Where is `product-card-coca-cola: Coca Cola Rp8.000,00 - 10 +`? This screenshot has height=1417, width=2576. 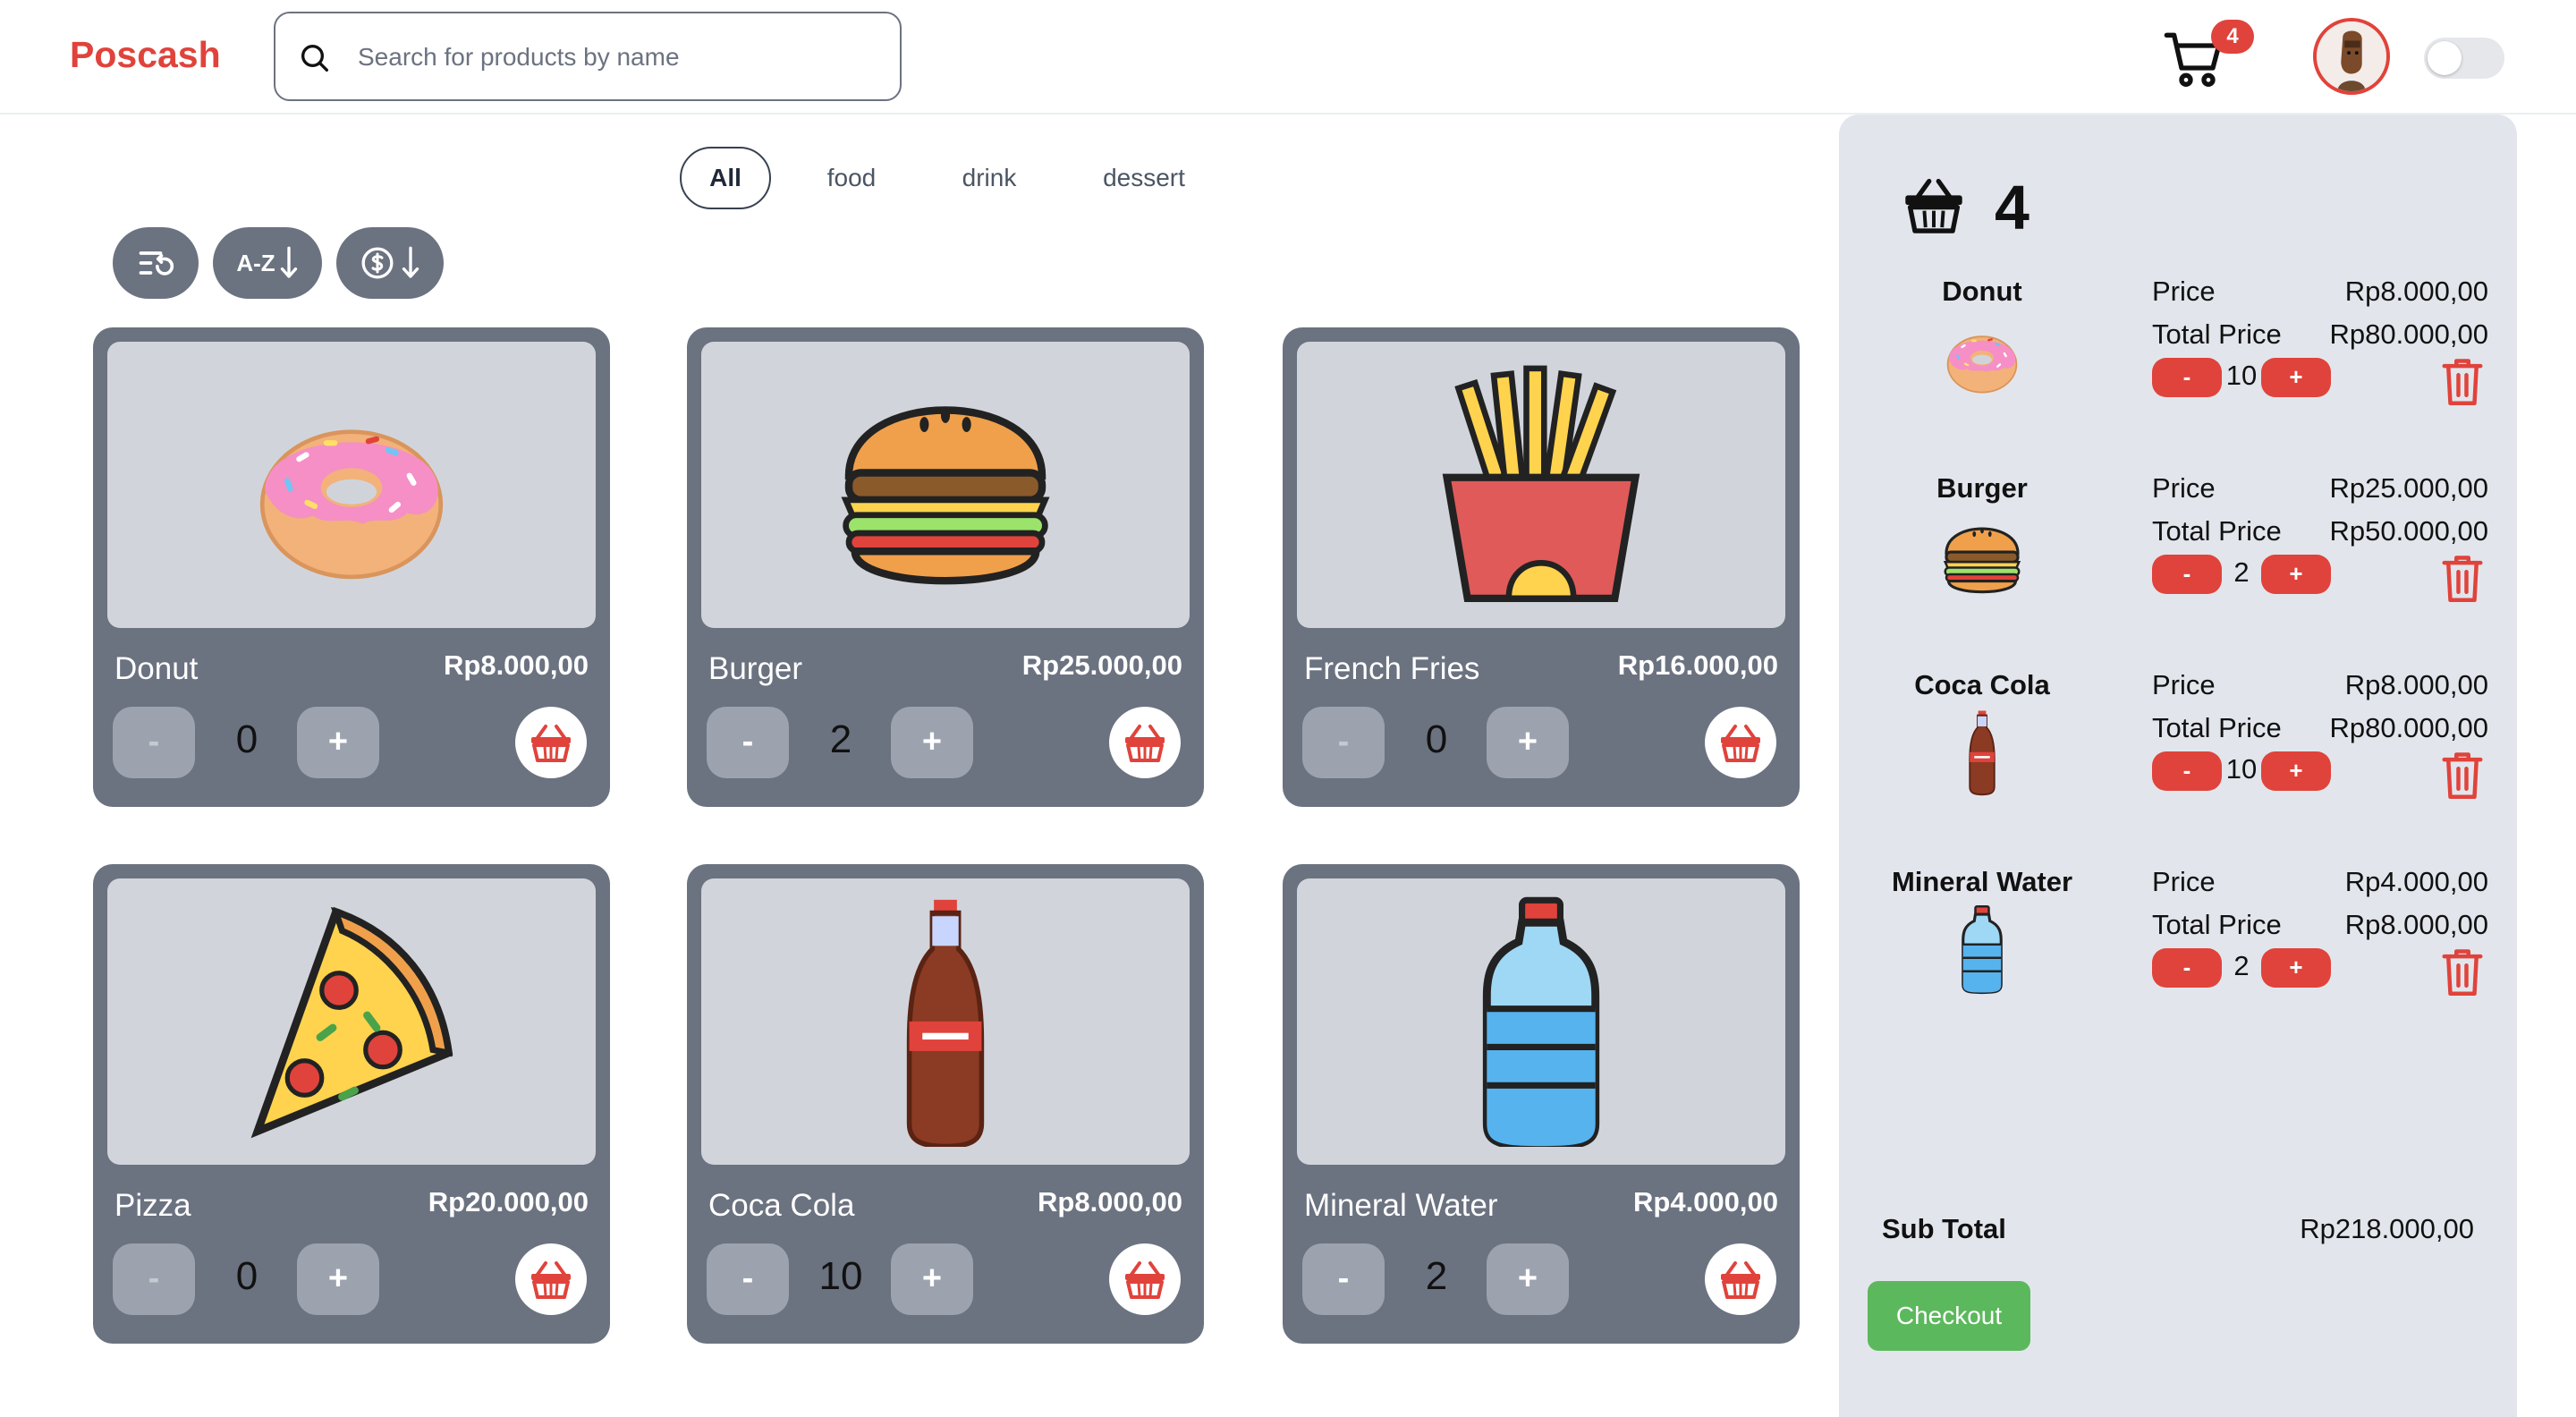
product-card-coca-cola: Coca Cola Rp8.000,00 - 10 + is located at coordinates (945, 1104).